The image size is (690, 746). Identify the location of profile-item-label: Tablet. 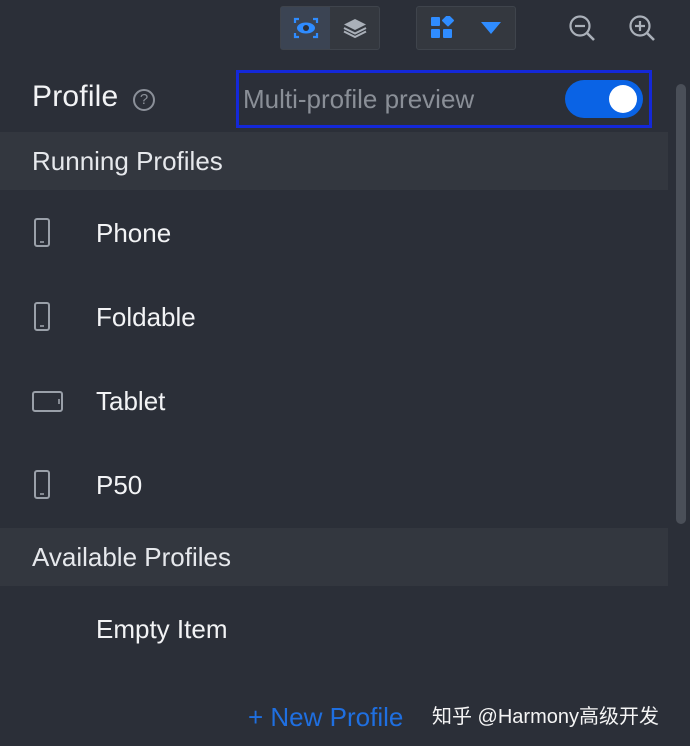
(131, 401).